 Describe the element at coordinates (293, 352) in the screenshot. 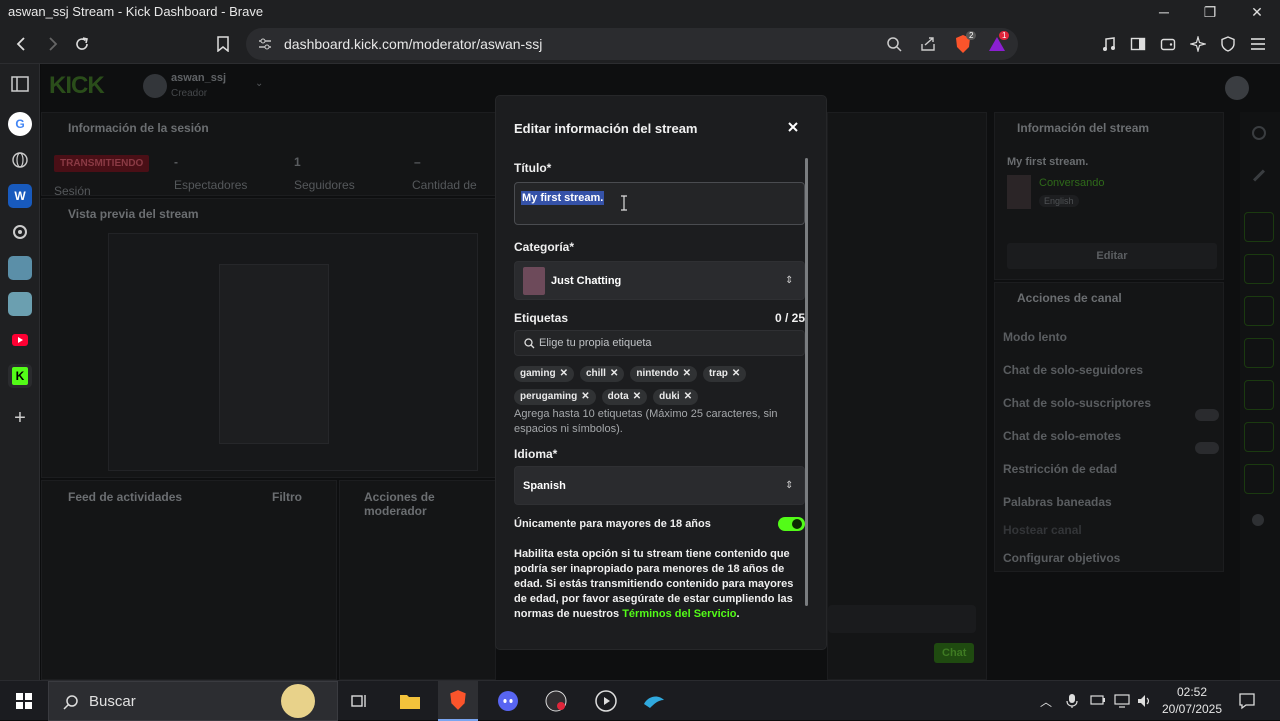

I see `stream-preview-video` at that location.